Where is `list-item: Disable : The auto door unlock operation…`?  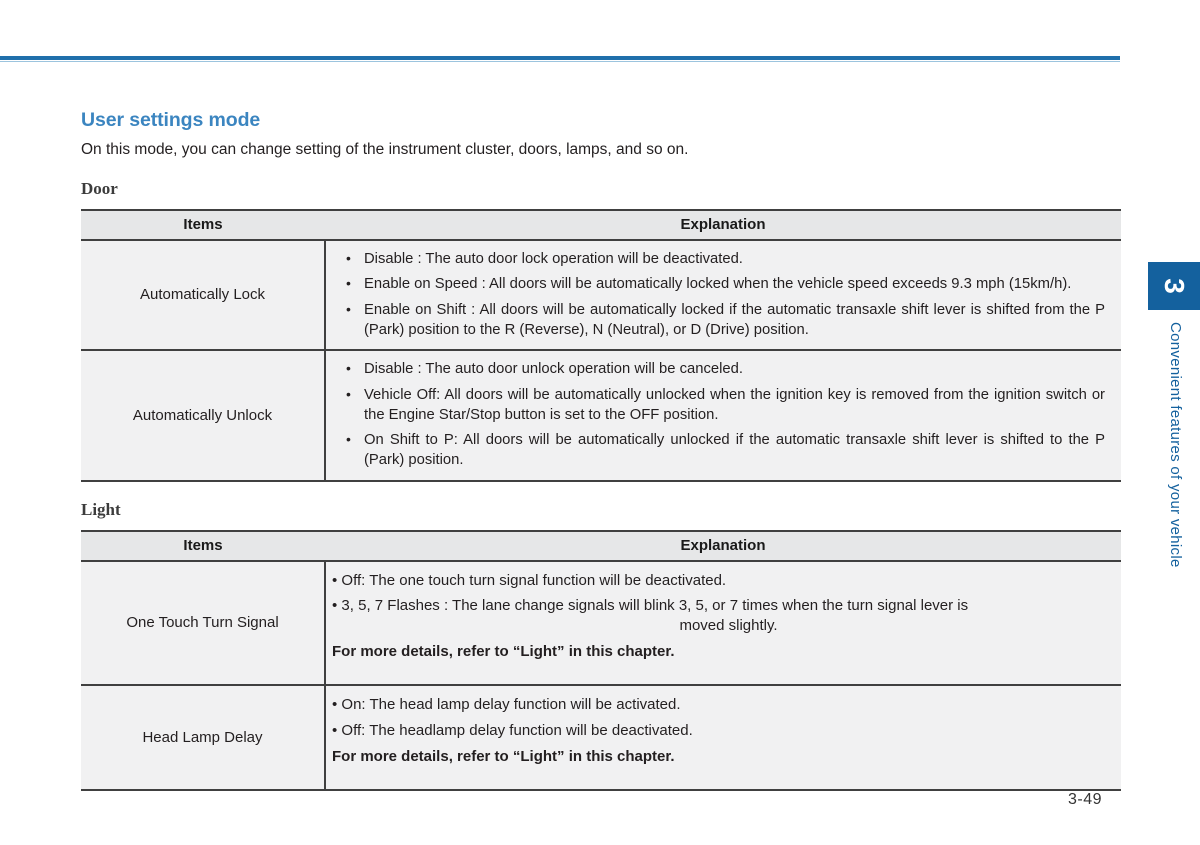 list-item: Disable : The auto door unlock operation… is located at coordinates (724, 369).